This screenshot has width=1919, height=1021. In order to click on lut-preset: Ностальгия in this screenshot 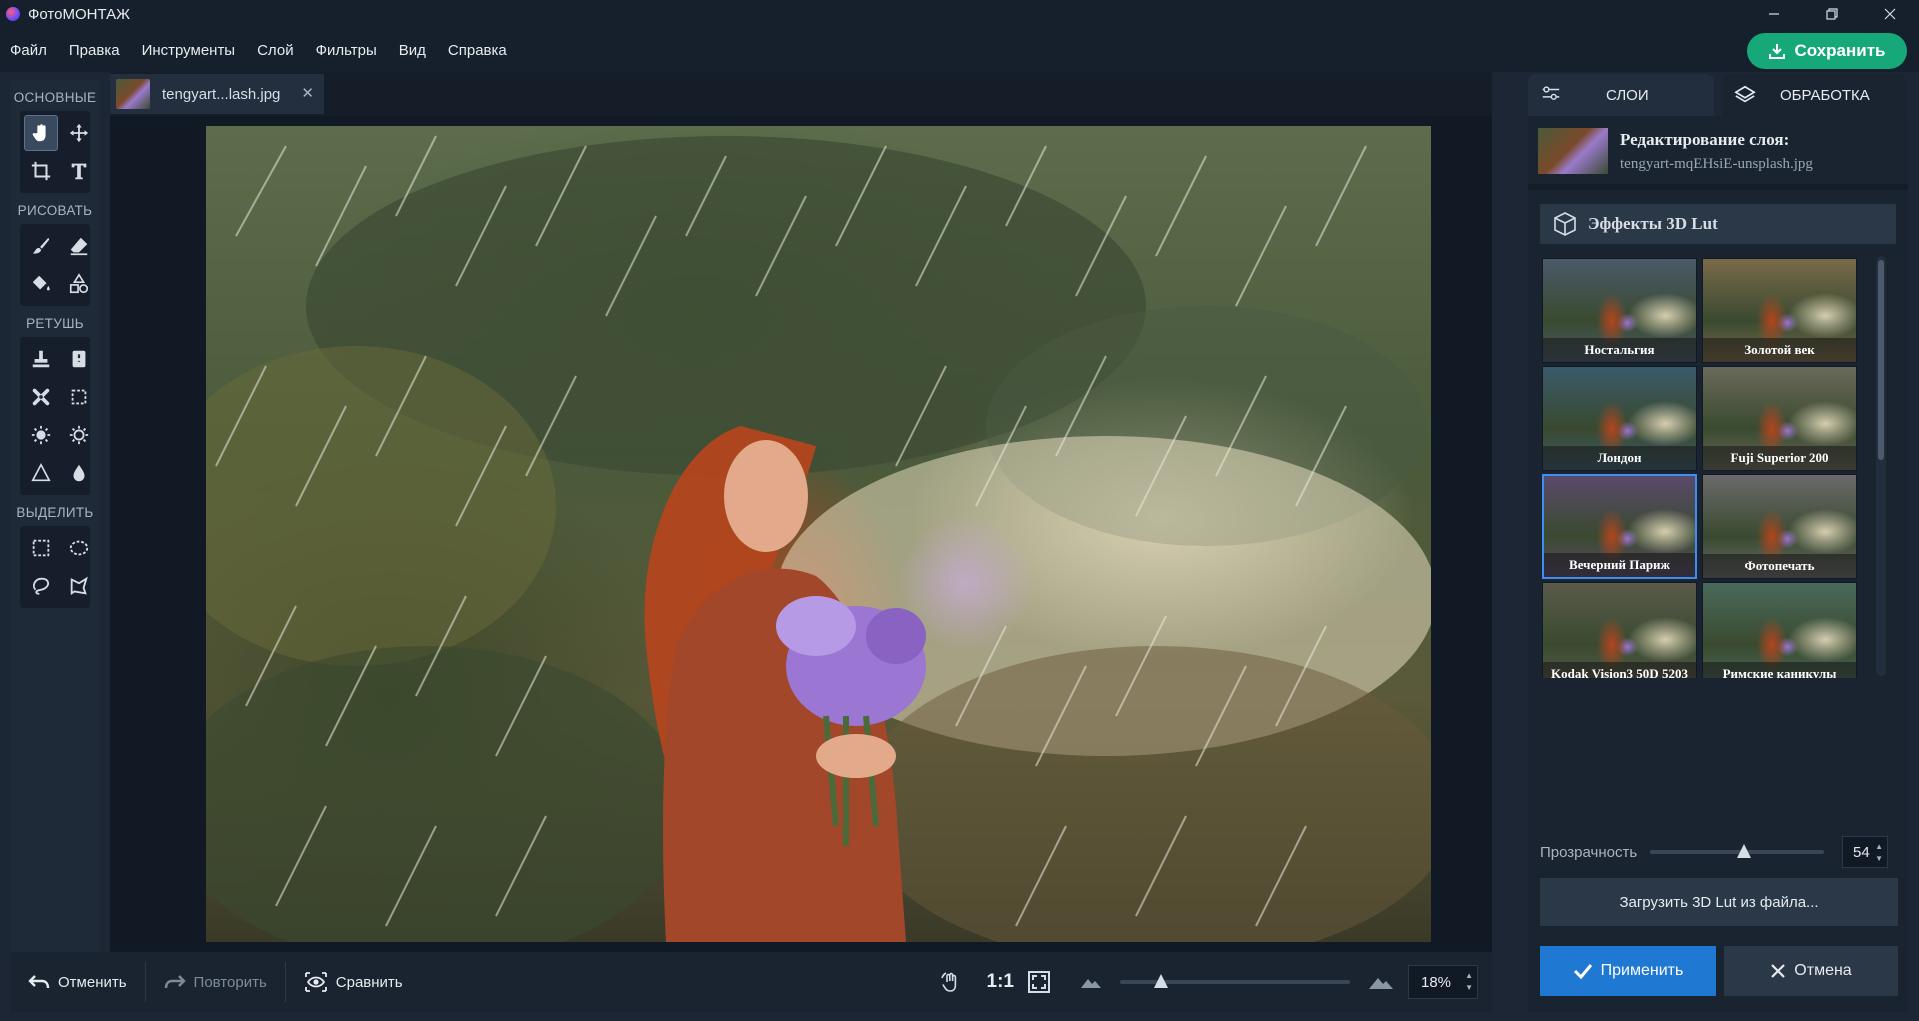, I will do `click(1619, 310)`.